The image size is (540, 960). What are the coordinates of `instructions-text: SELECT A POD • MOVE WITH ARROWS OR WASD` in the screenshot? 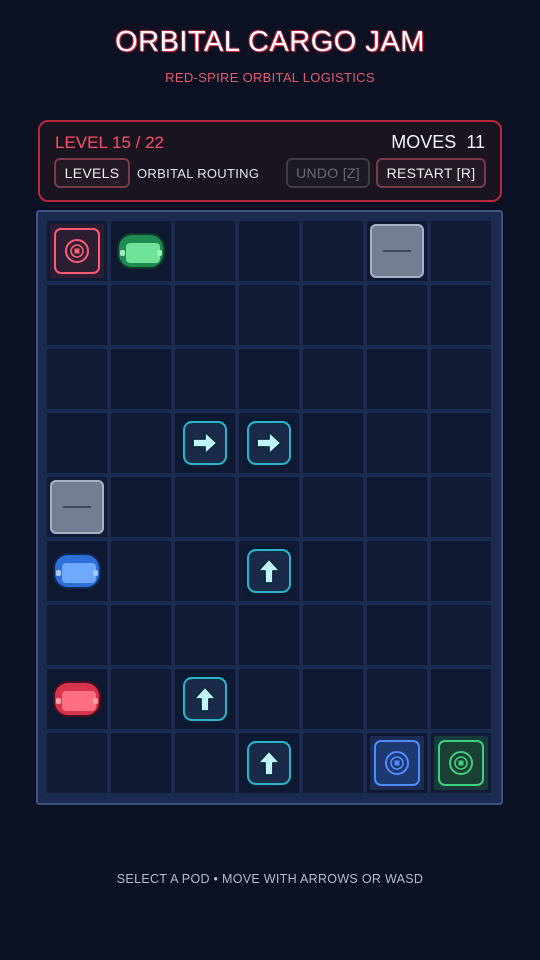 It's located at (270, 879).